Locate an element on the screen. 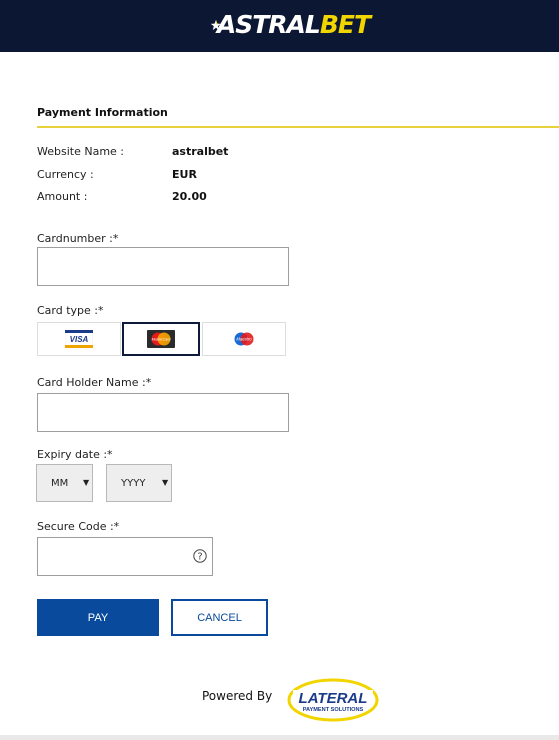  card-option-mastercard: MasterCard is located at coordinates (161, 339).